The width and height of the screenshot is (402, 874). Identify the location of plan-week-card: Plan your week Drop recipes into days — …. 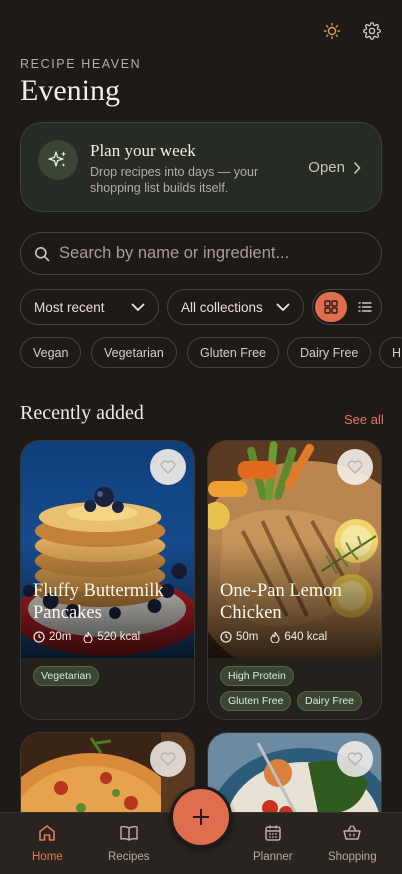
(201, 167).